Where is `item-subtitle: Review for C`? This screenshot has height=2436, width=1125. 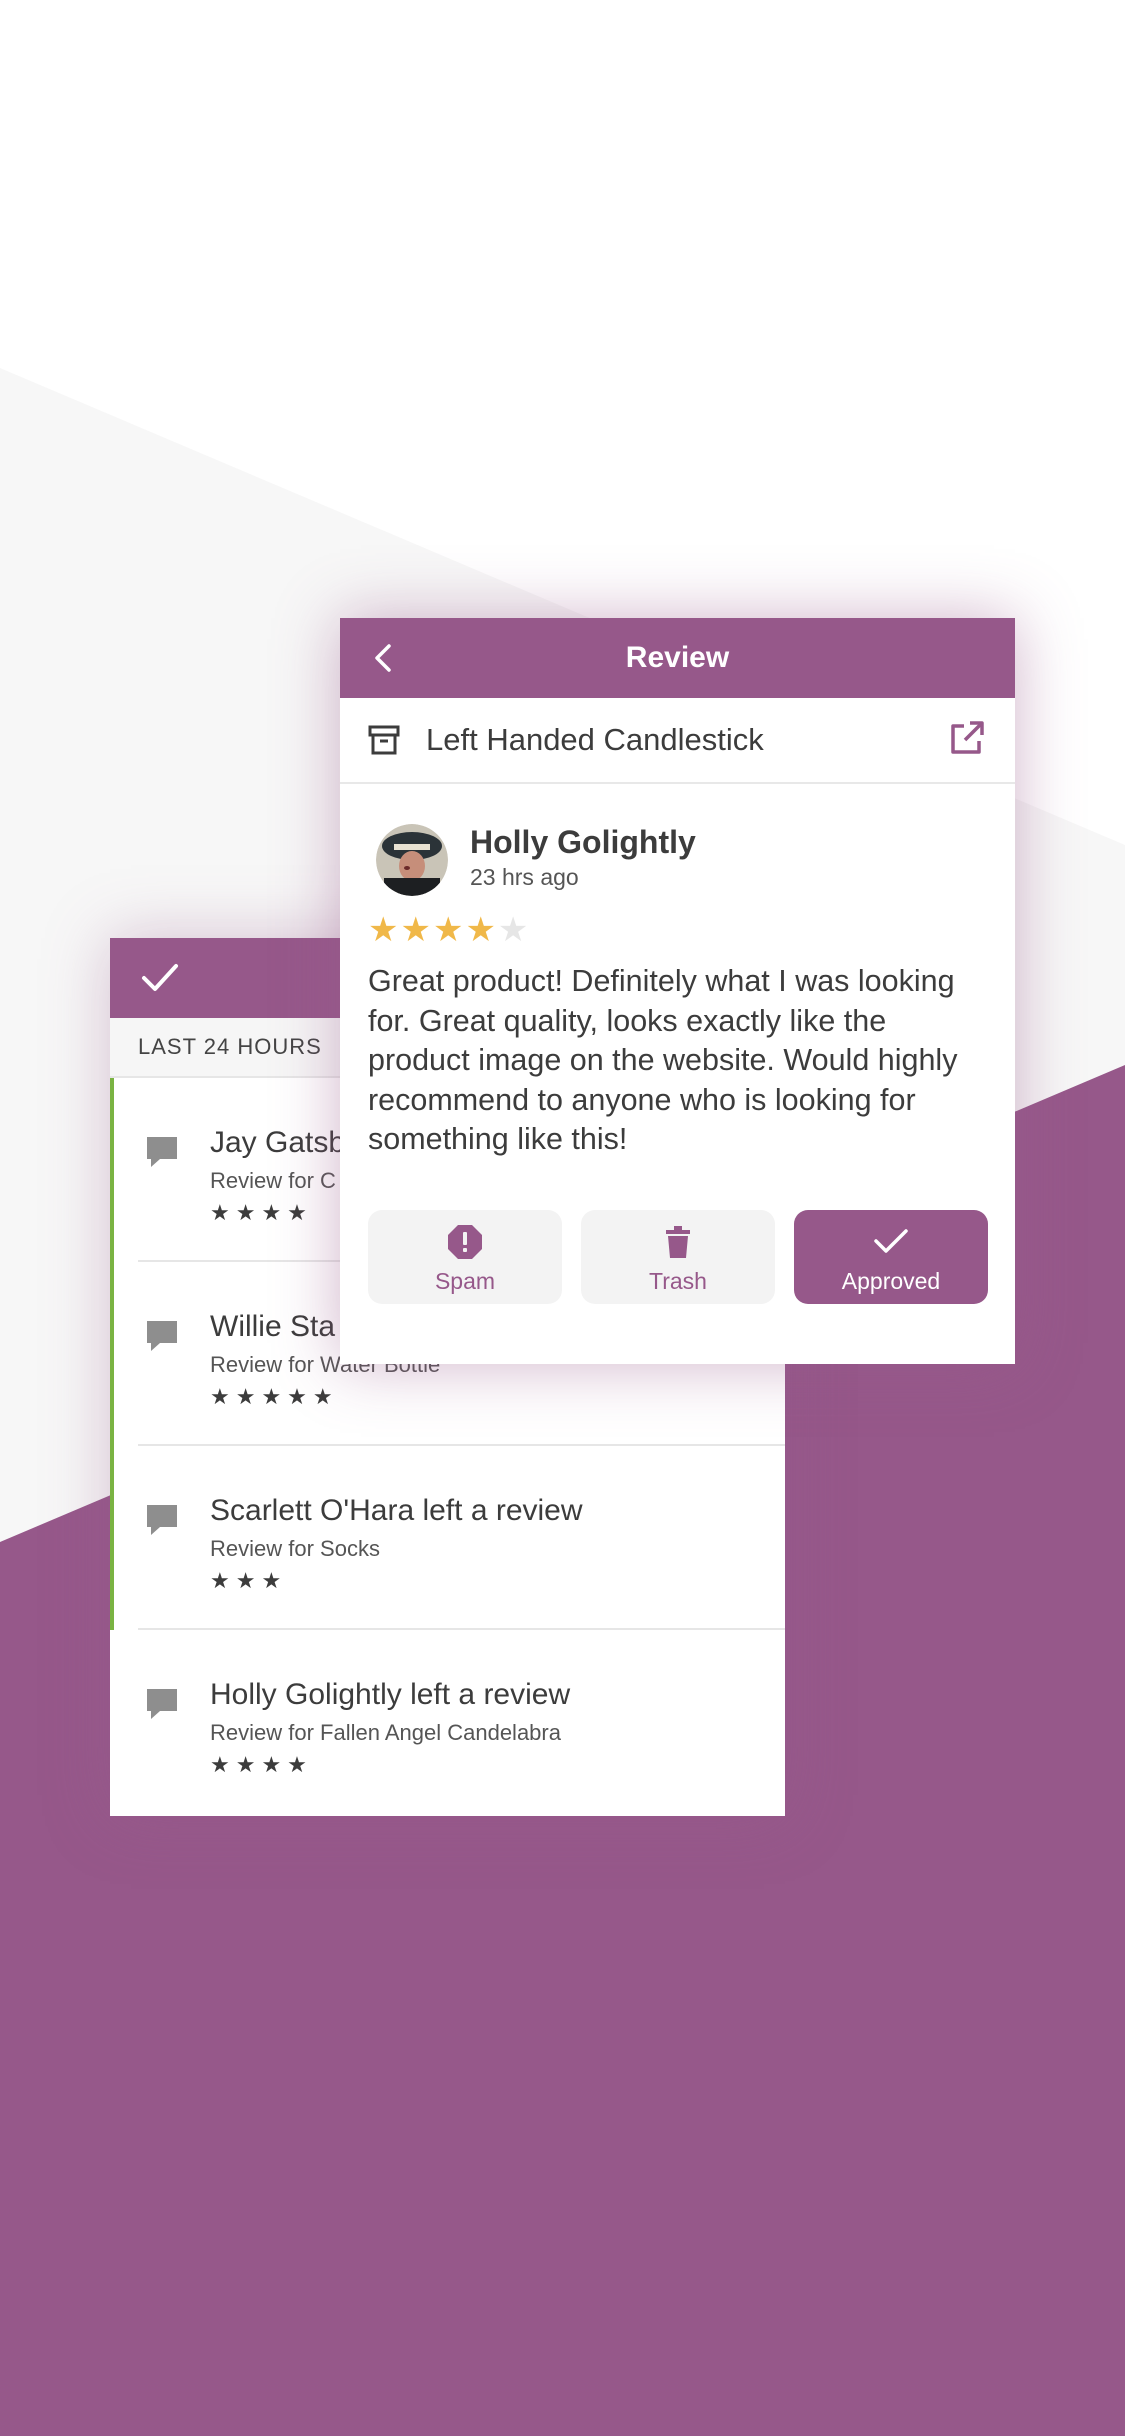 item-subtitle: Review for C is located at coordinates (273, 1180).